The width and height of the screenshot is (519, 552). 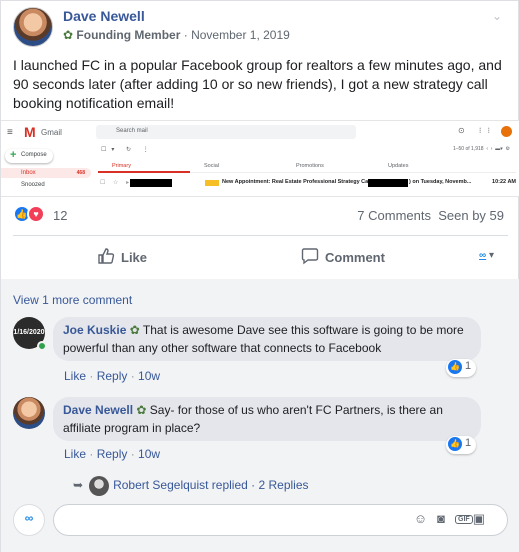 I want to click on divider, so click(x=260, y=235).